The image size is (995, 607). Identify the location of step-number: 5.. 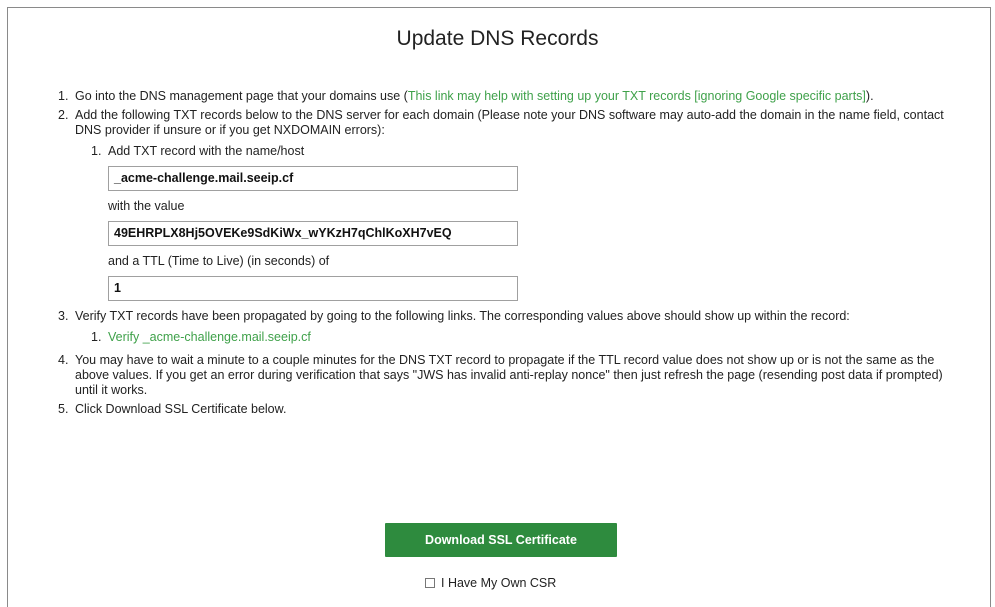
(63, 409).